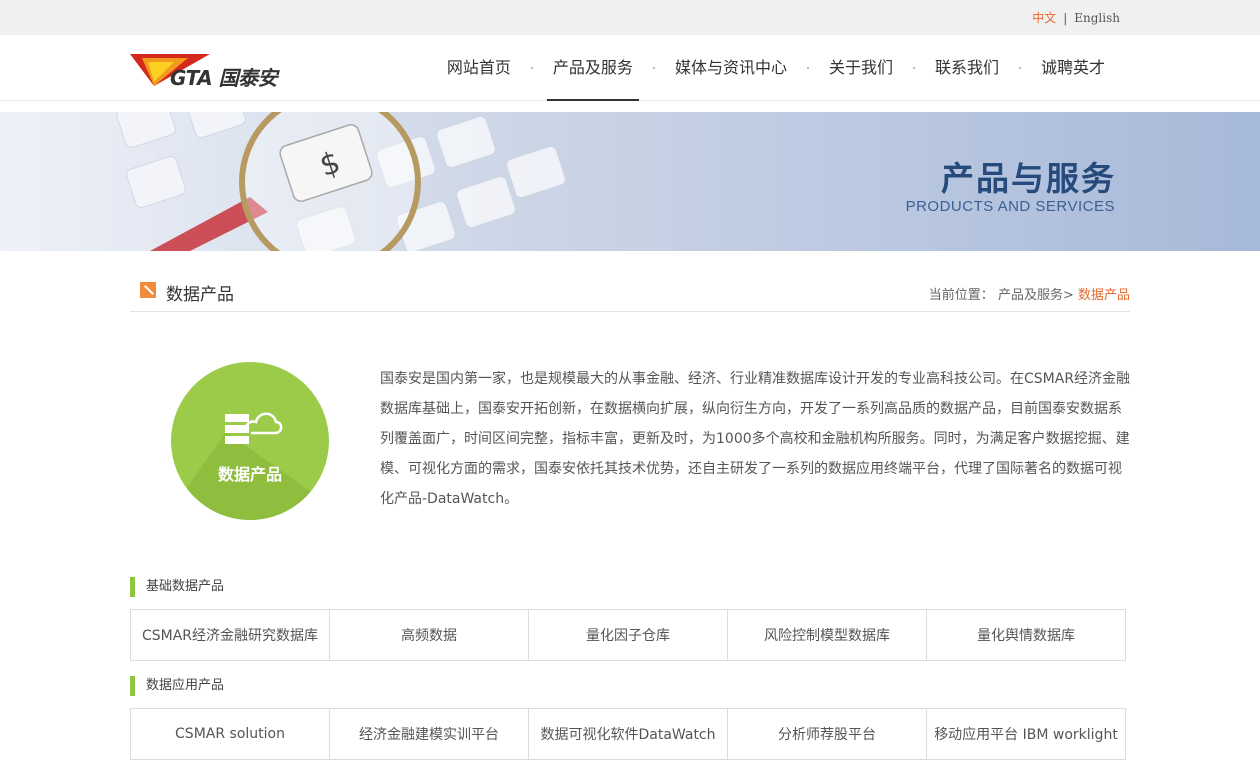  Describe the element at coordinates (967, 68) in the screenshot. I see `nav-item-contact: 联系我们` at that location.